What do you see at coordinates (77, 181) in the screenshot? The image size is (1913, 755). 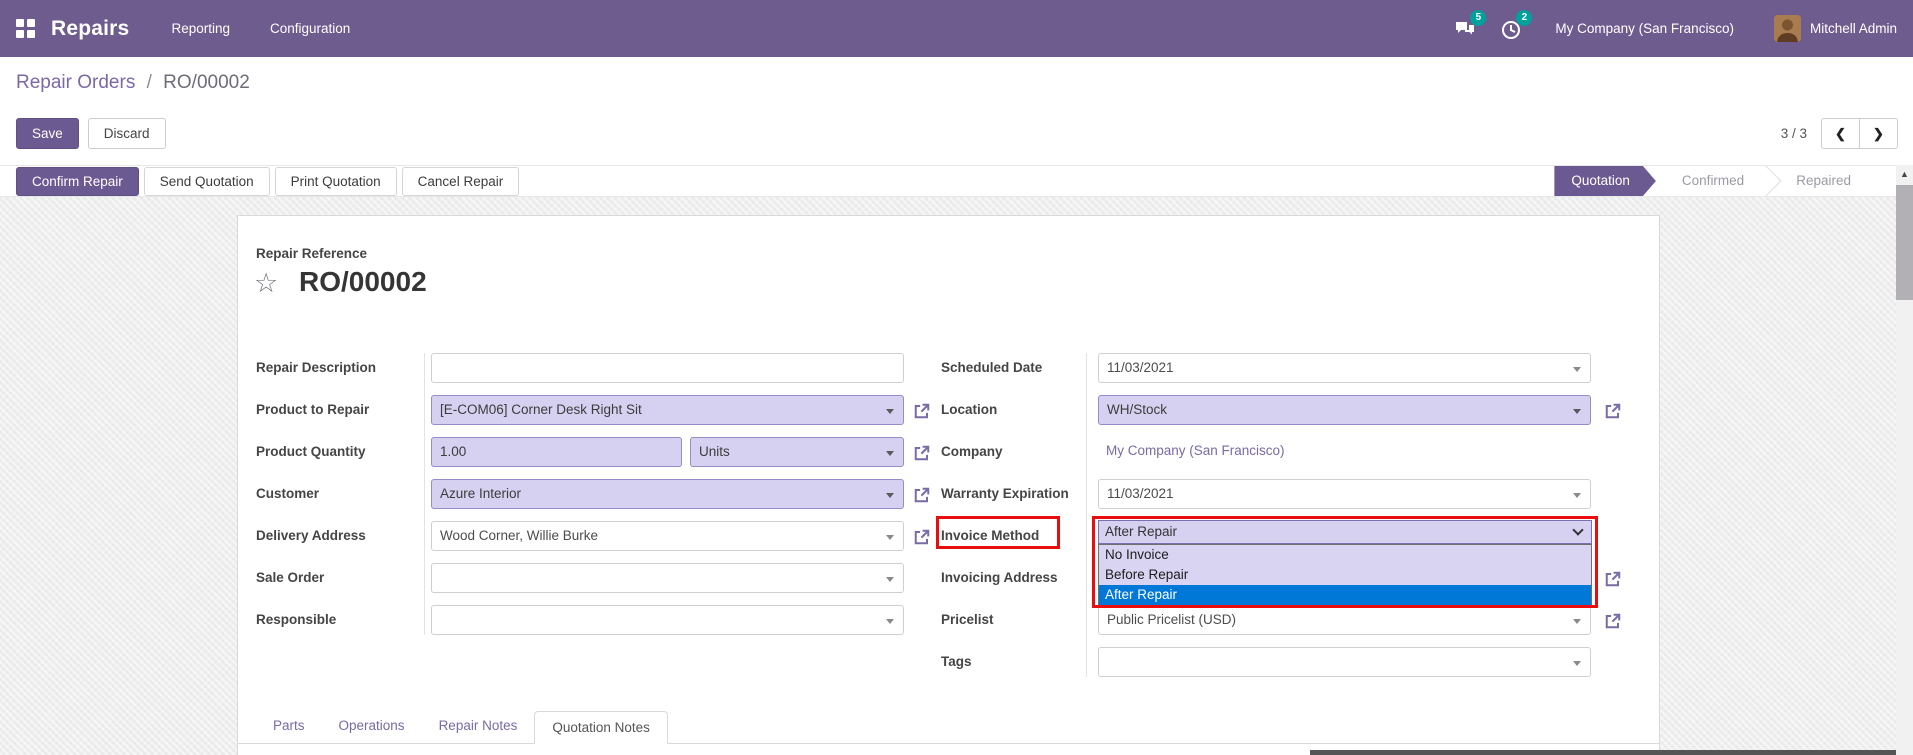 I see `confirm-repair-button: Confirm Repair` at bounding box center [77, 181].